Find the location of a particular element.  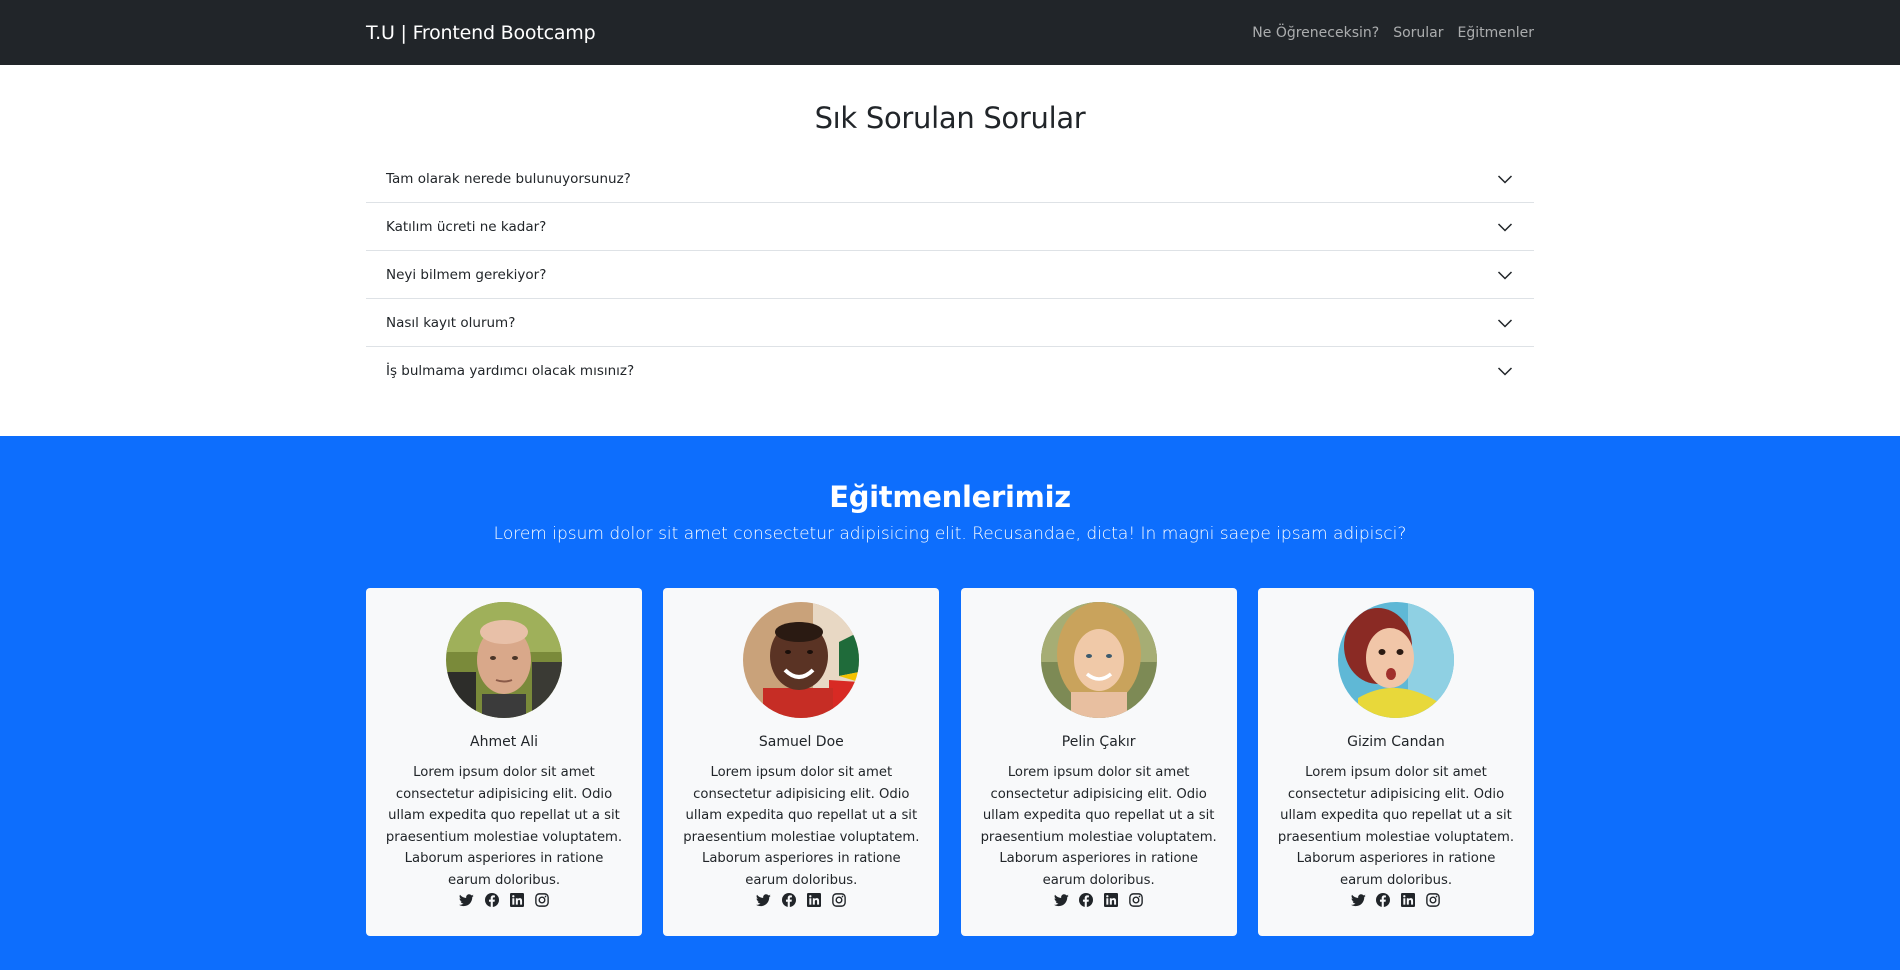

faq-title: Sık Sorulan Sorular is located at coordinates (950, 118).